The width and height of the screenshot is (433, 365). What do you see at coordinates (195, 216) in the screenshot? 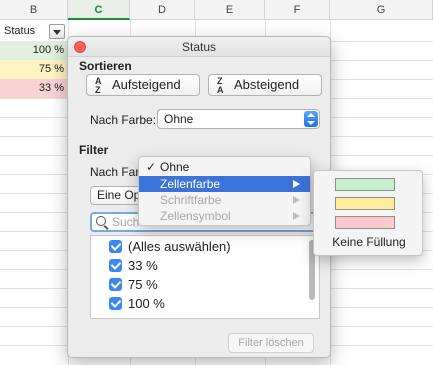
I see `menu-item-label: Zellensymbol` at bounding box center [195, 216].